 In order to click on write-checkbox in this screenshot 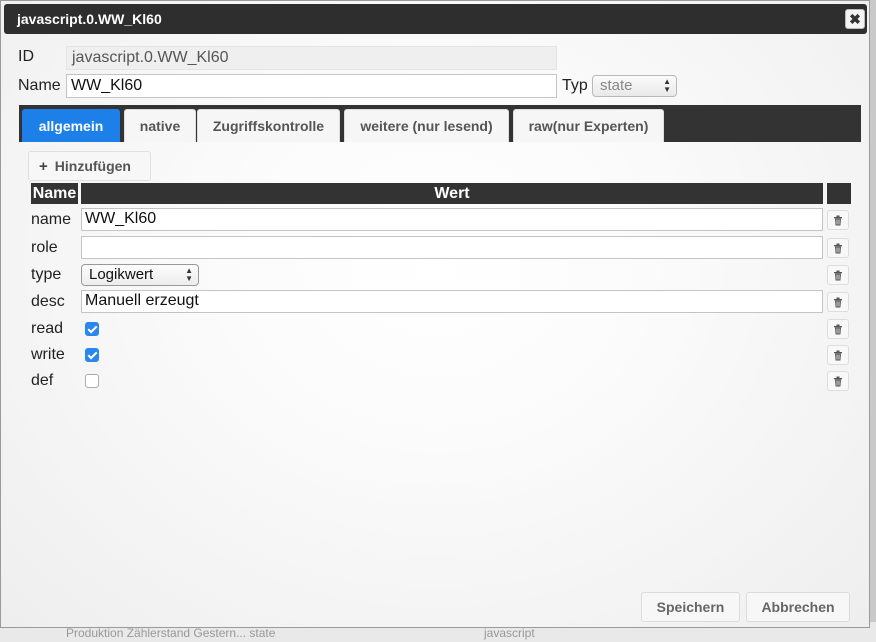, I will do `click(92, 355)`.